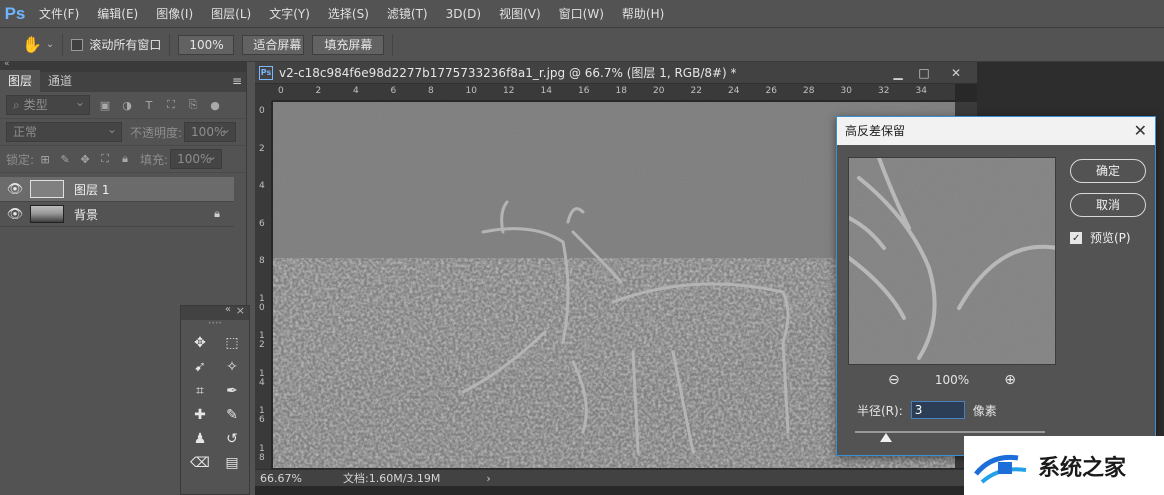 The width and height of the screenshot is (1164, 495). What do you see at coordinates (263, 92) in the screenshot?
I see `ruler-origin` at bounding box center [263, 92].